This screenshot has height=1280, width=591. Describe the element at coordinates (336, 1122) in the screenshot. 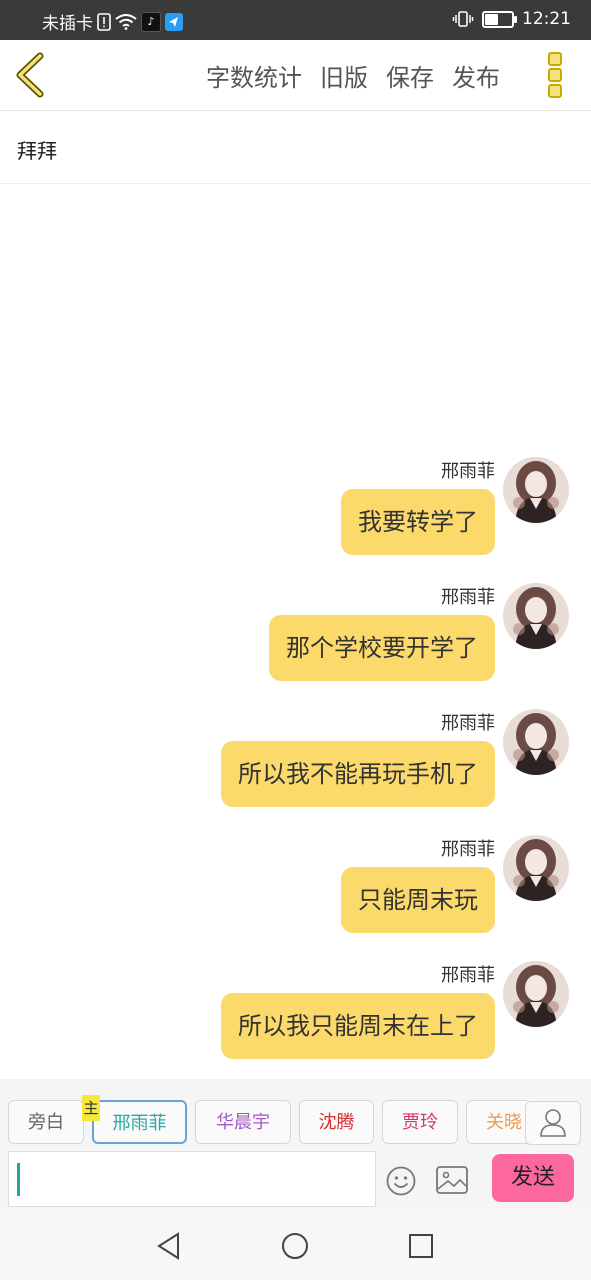

I see `role-chip: 沈腾` at that location.